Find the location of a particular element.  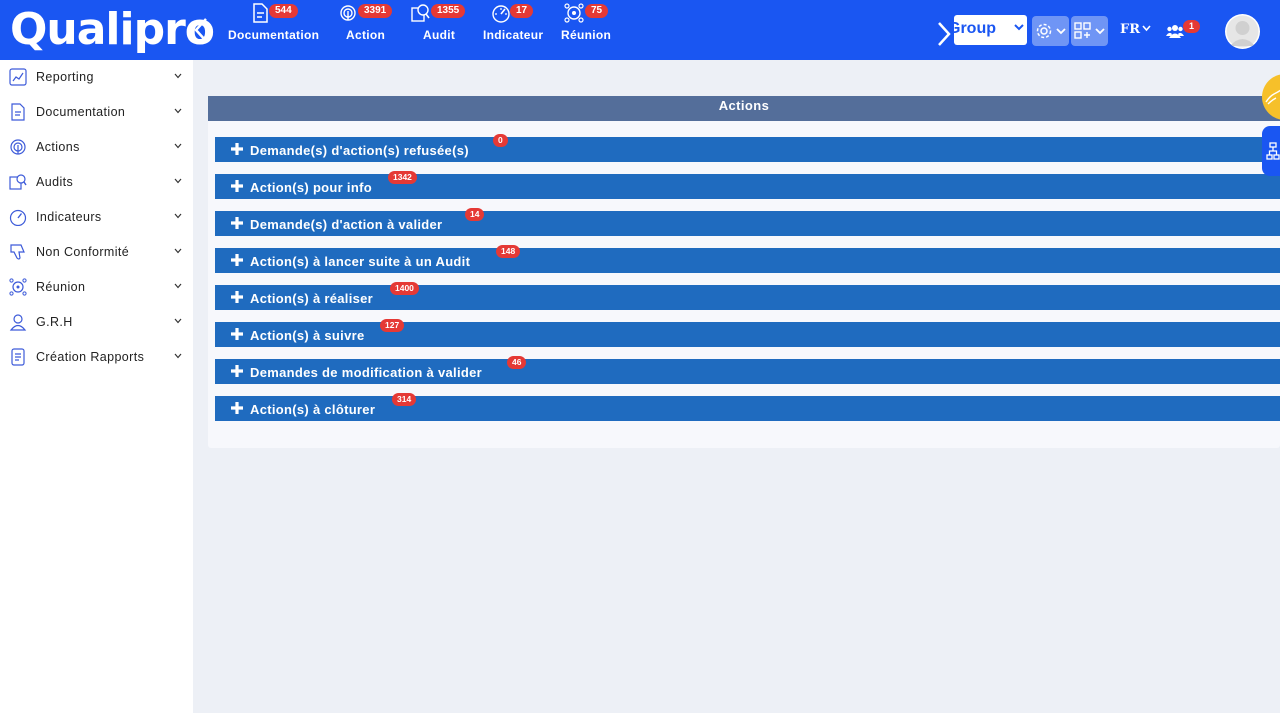

sidebar-item-label: Réunion is located at coordinates (61, 287).